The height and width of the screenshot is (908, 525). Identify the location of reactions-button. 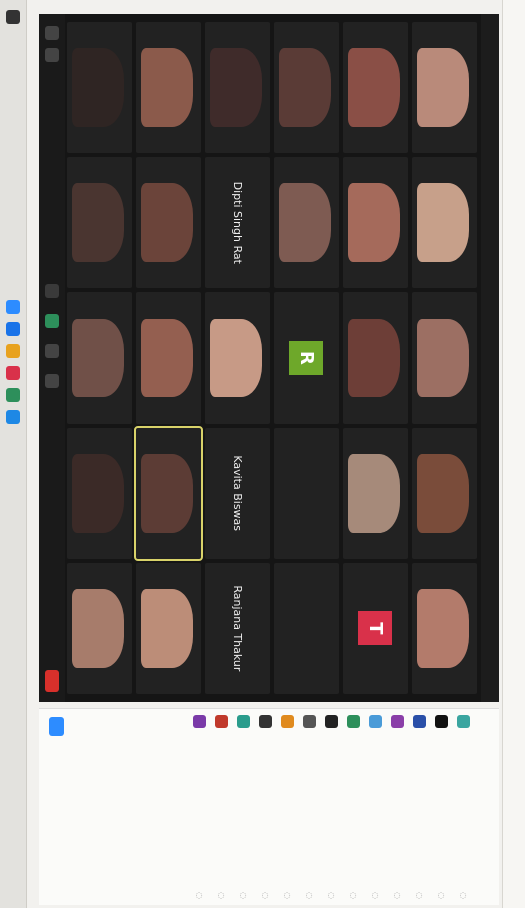
(52, 381).